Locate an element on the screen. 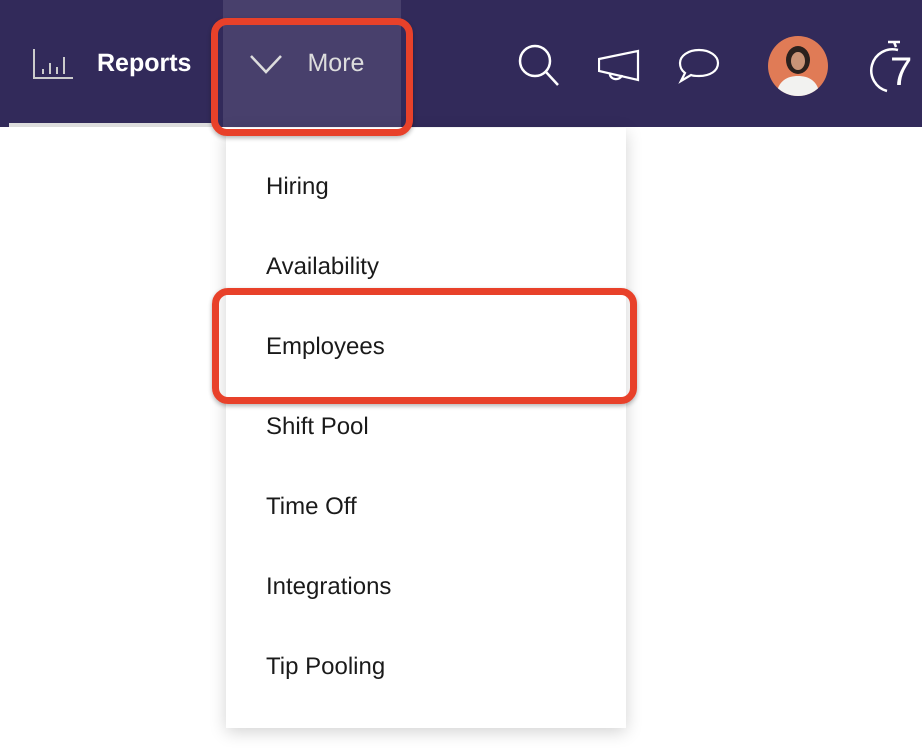  chat-bubble-icon is located at coordinates (699, 66).